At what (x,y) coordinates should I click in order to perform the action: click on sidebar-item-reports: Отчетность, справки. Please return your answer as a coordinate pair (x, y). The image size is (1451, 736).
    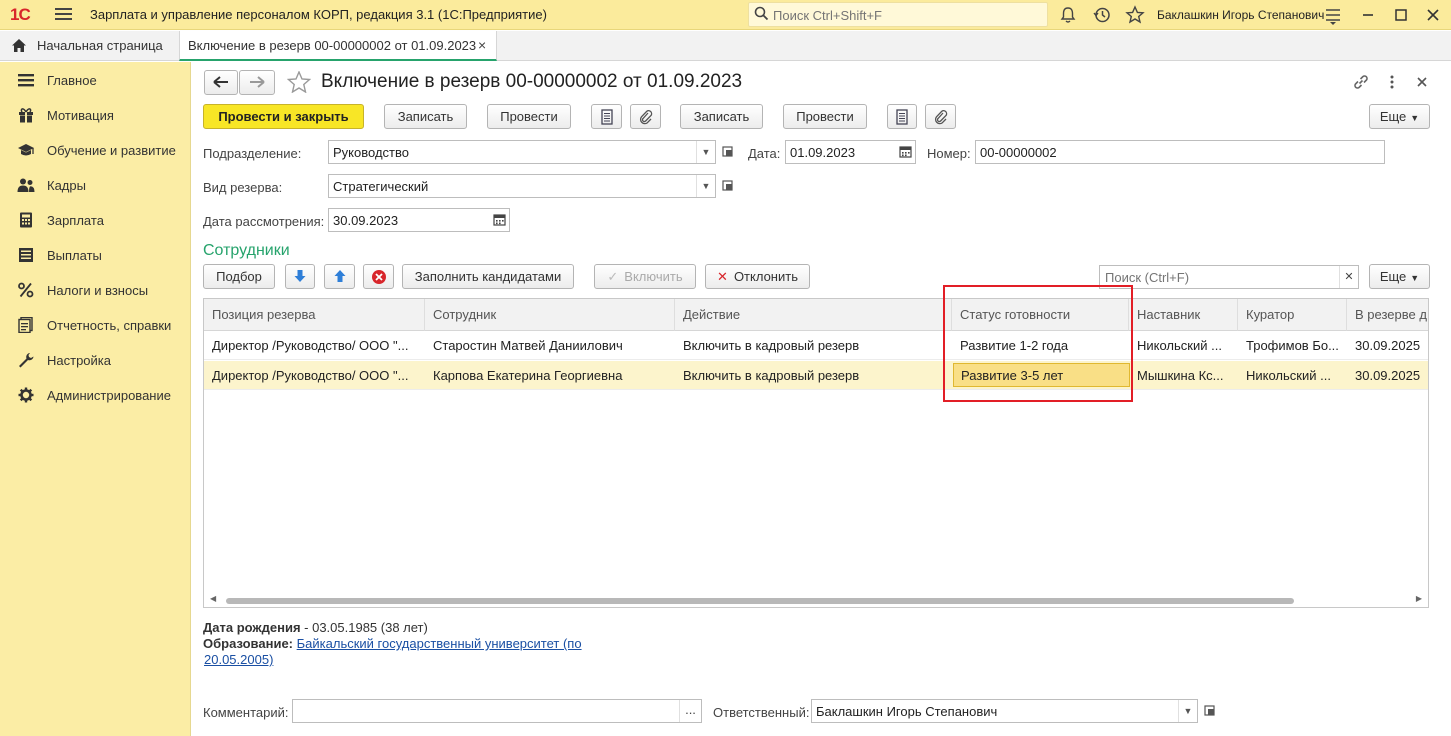
    Looking at the image, I should click on (95, 325).